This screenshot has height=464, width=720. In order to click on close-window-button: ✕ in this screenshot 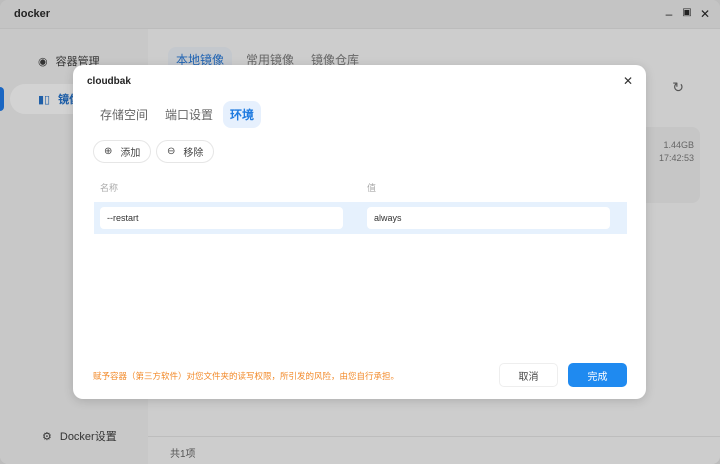, I will do `click(705, 14)`.